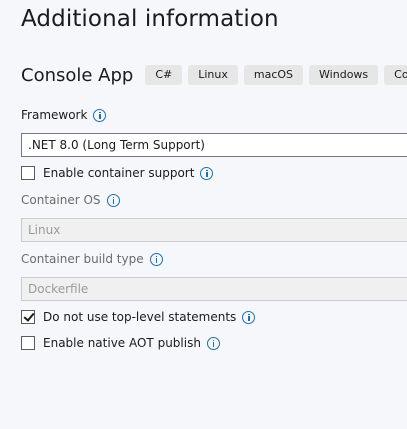 This screenshot has height=429, width=407. I want to click on template-name: Console App, so click(77, 75).